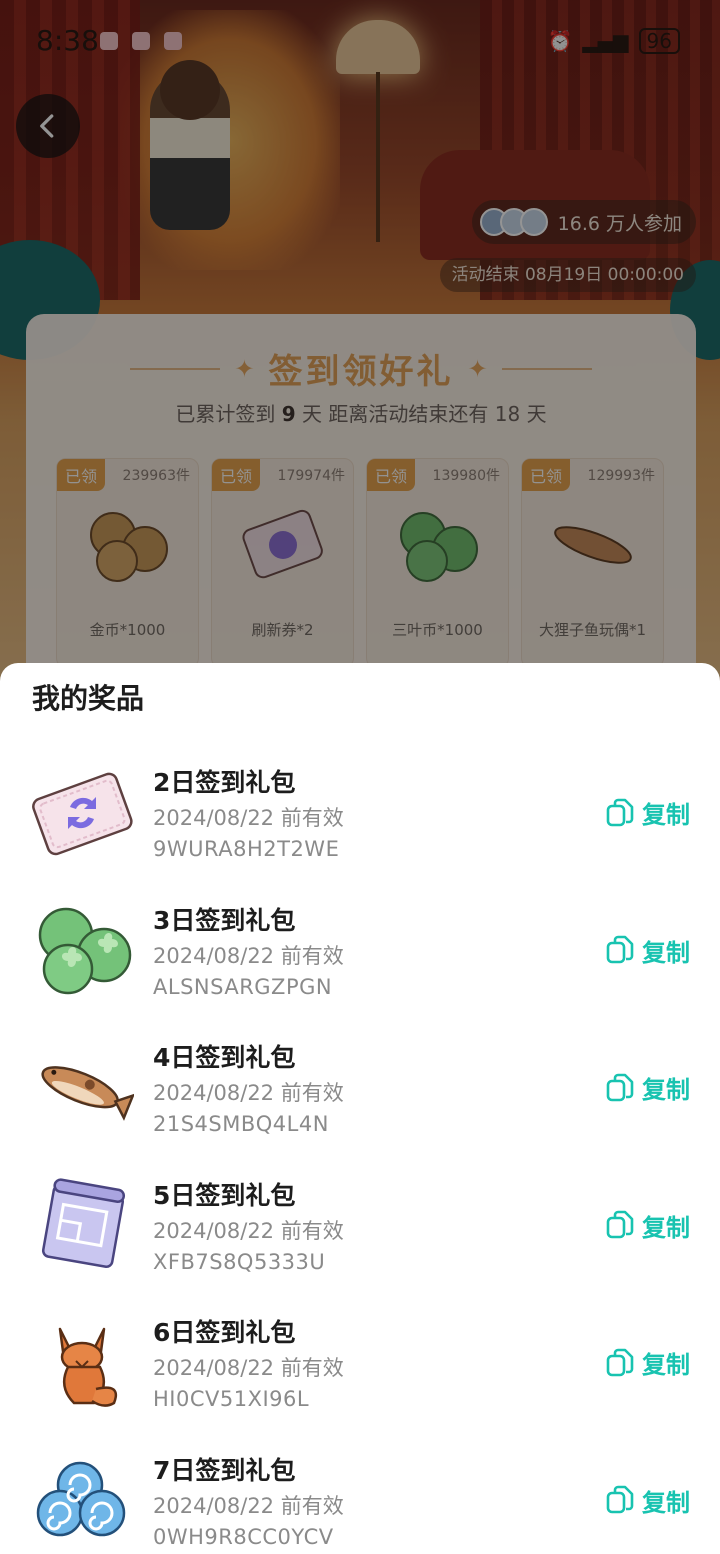 The width and height of the screenshot is (720, 1554). I want to click on prize-code: XFB7S8Q5333U, so click(239, 1261).